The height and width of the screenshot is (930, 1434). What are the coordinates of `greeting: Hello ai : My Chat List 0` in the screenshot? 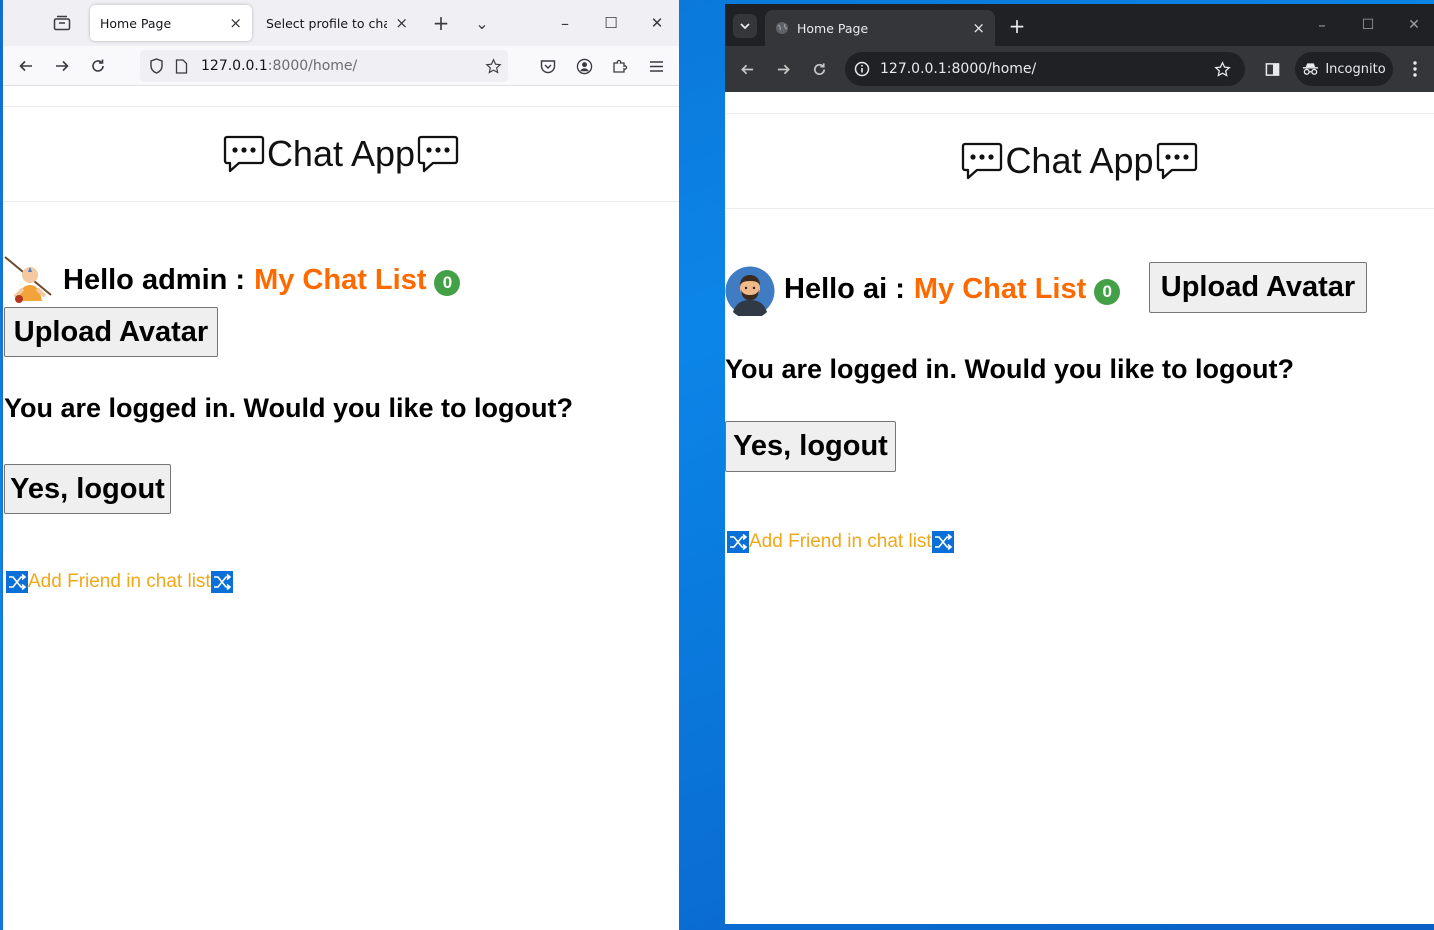 It's located at (952, 289).